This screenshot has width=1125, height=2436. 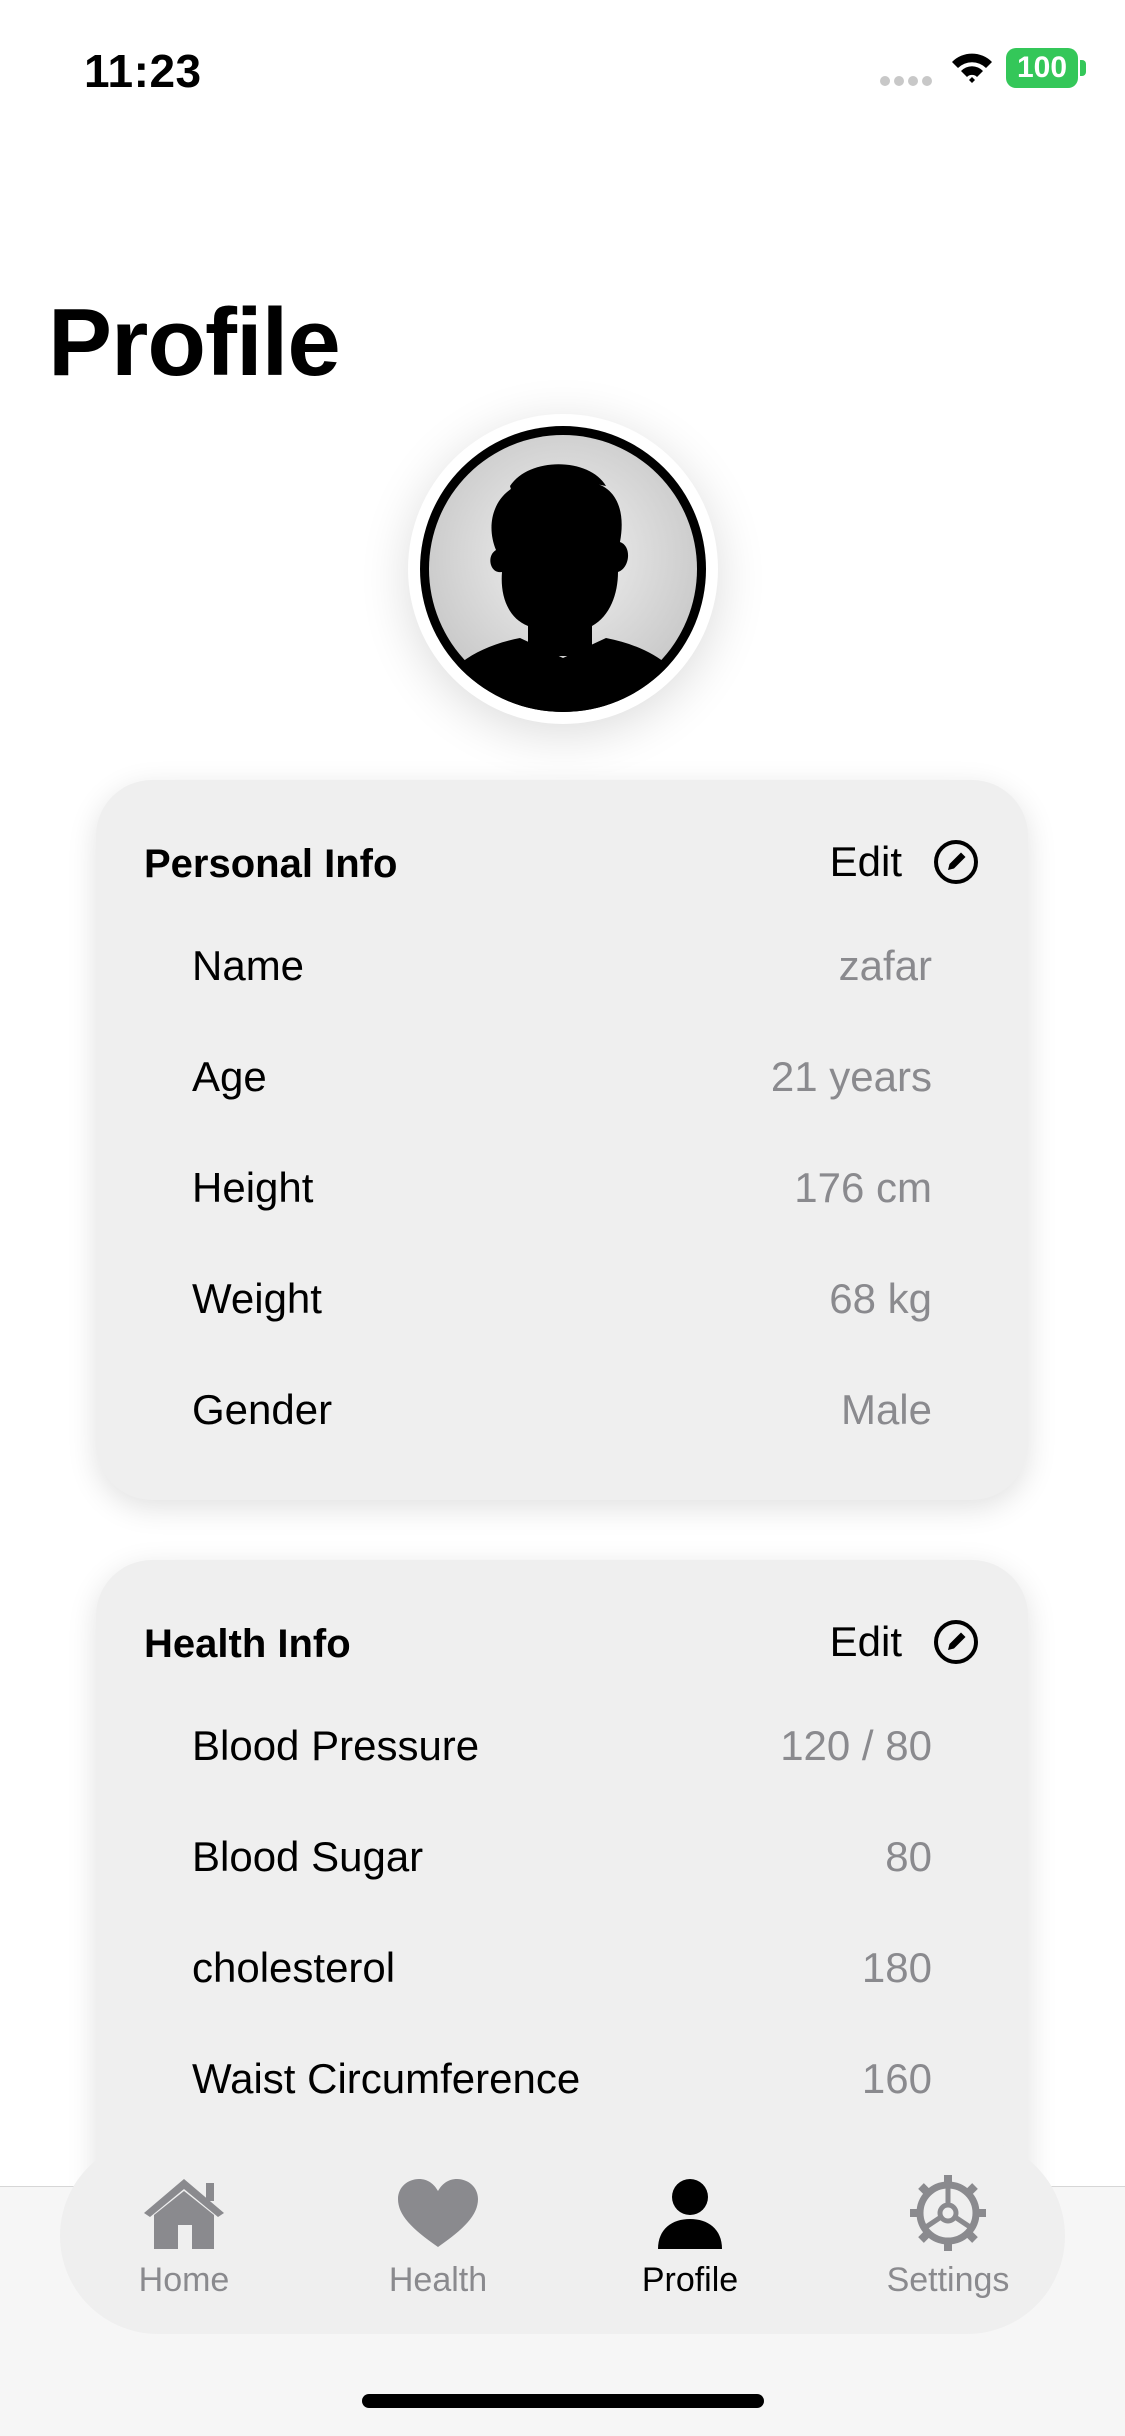 What do you see at coordinates (262, 1409) in the screenshot?
I see `row-label: Gender` at bounding box center [262, 1409].